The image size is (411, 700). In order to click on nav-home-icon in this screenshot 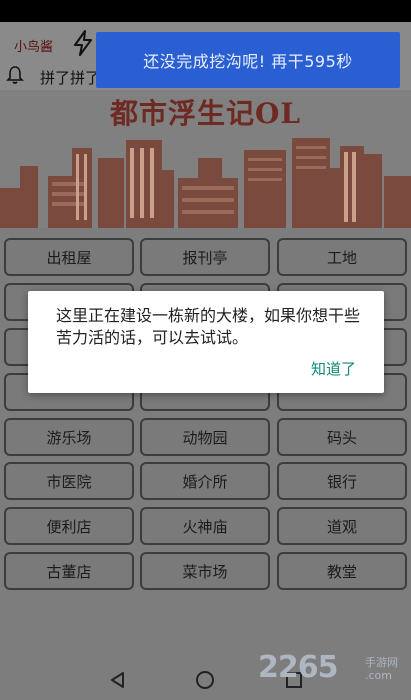, I will do `click(205, 680)`.